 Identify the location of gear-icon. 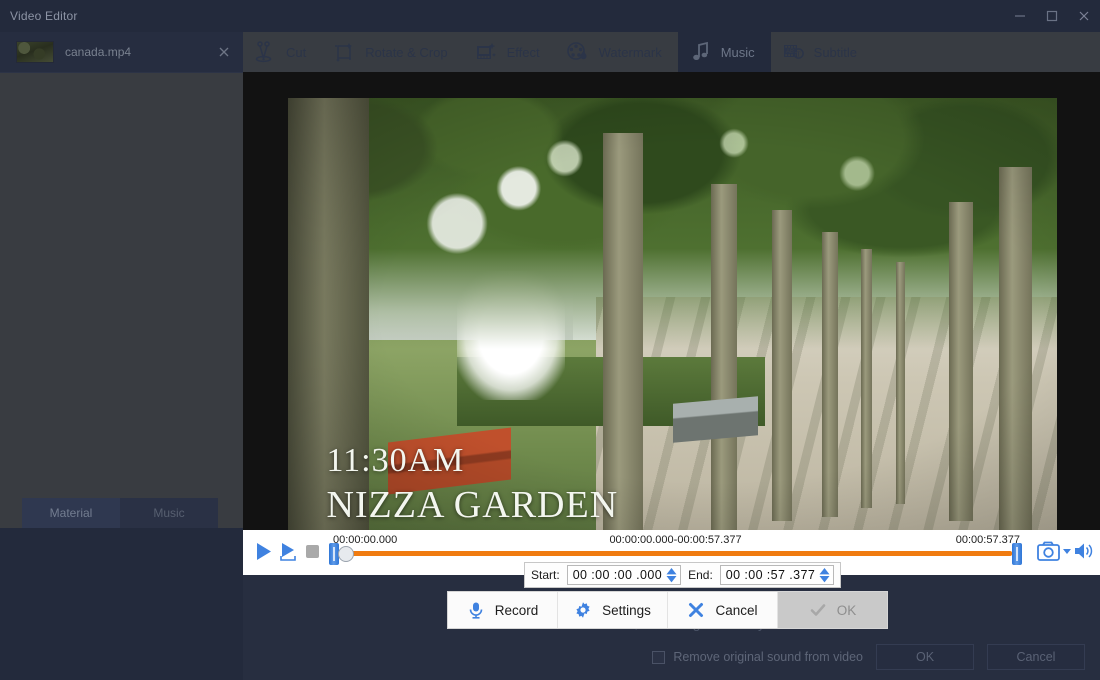
(583, 610).